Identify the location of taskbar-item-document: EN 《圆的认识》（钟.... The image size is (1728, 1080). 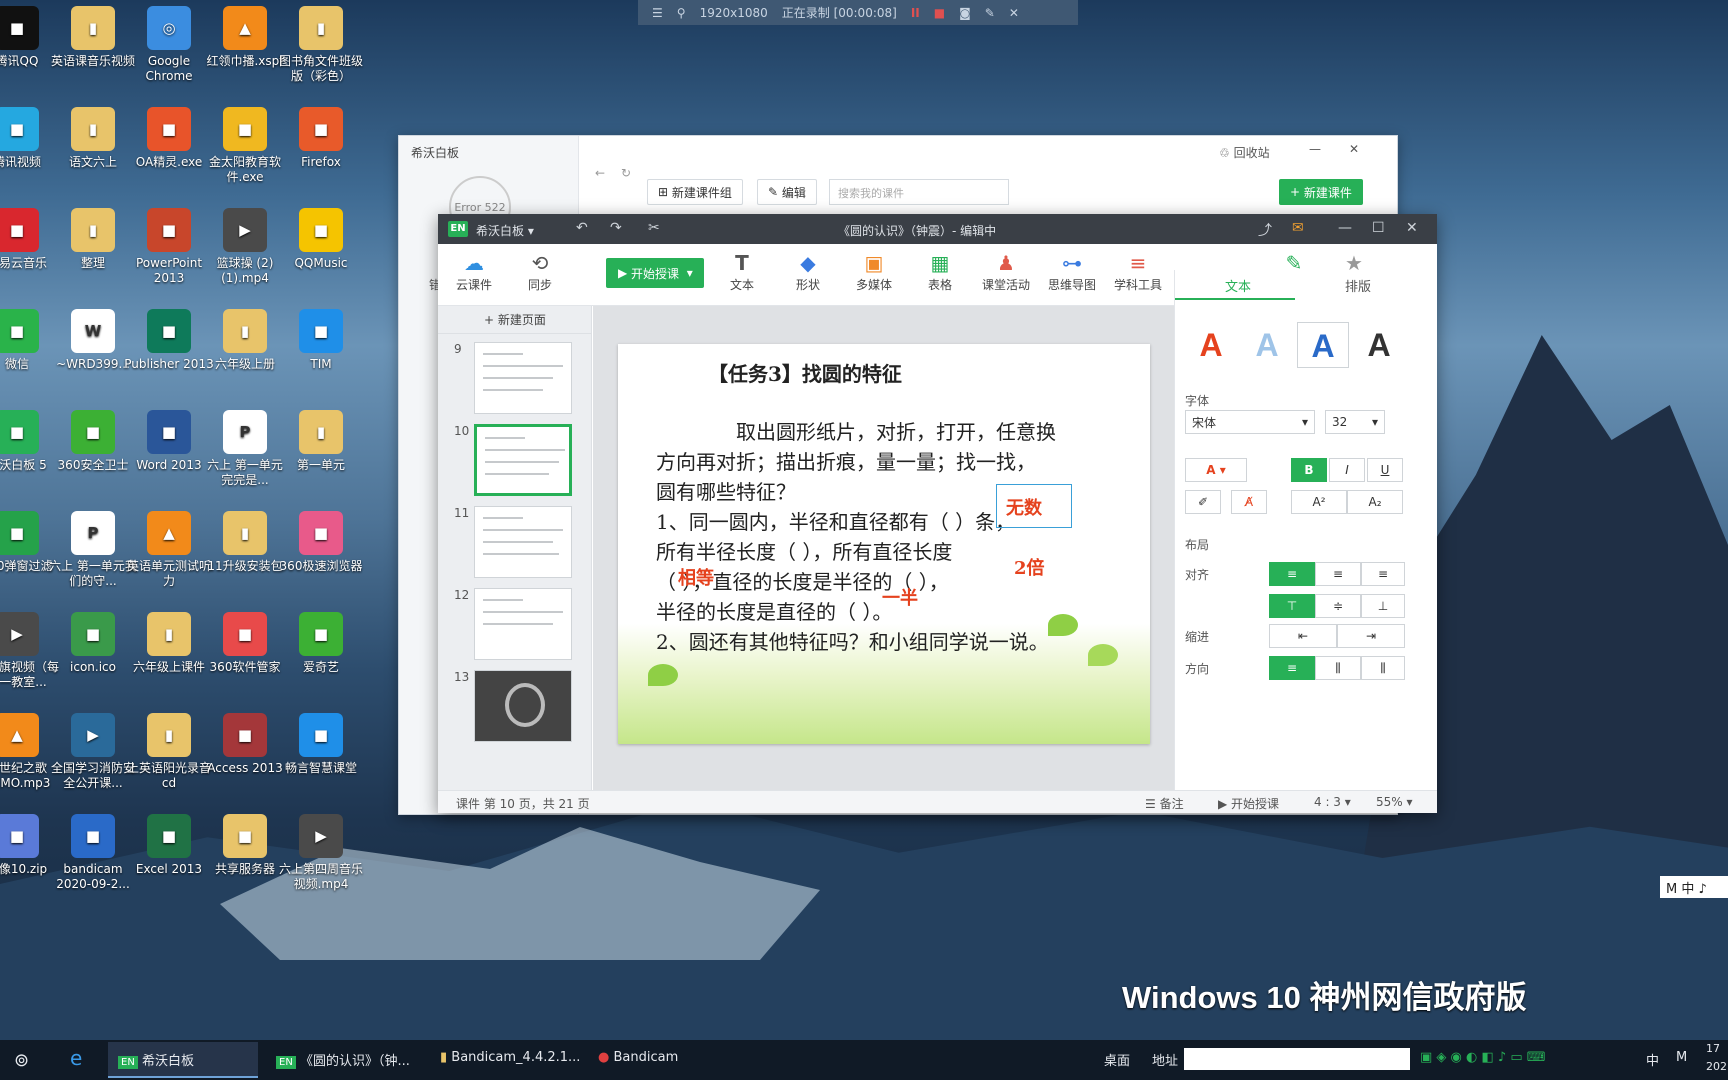
(343, 1059).